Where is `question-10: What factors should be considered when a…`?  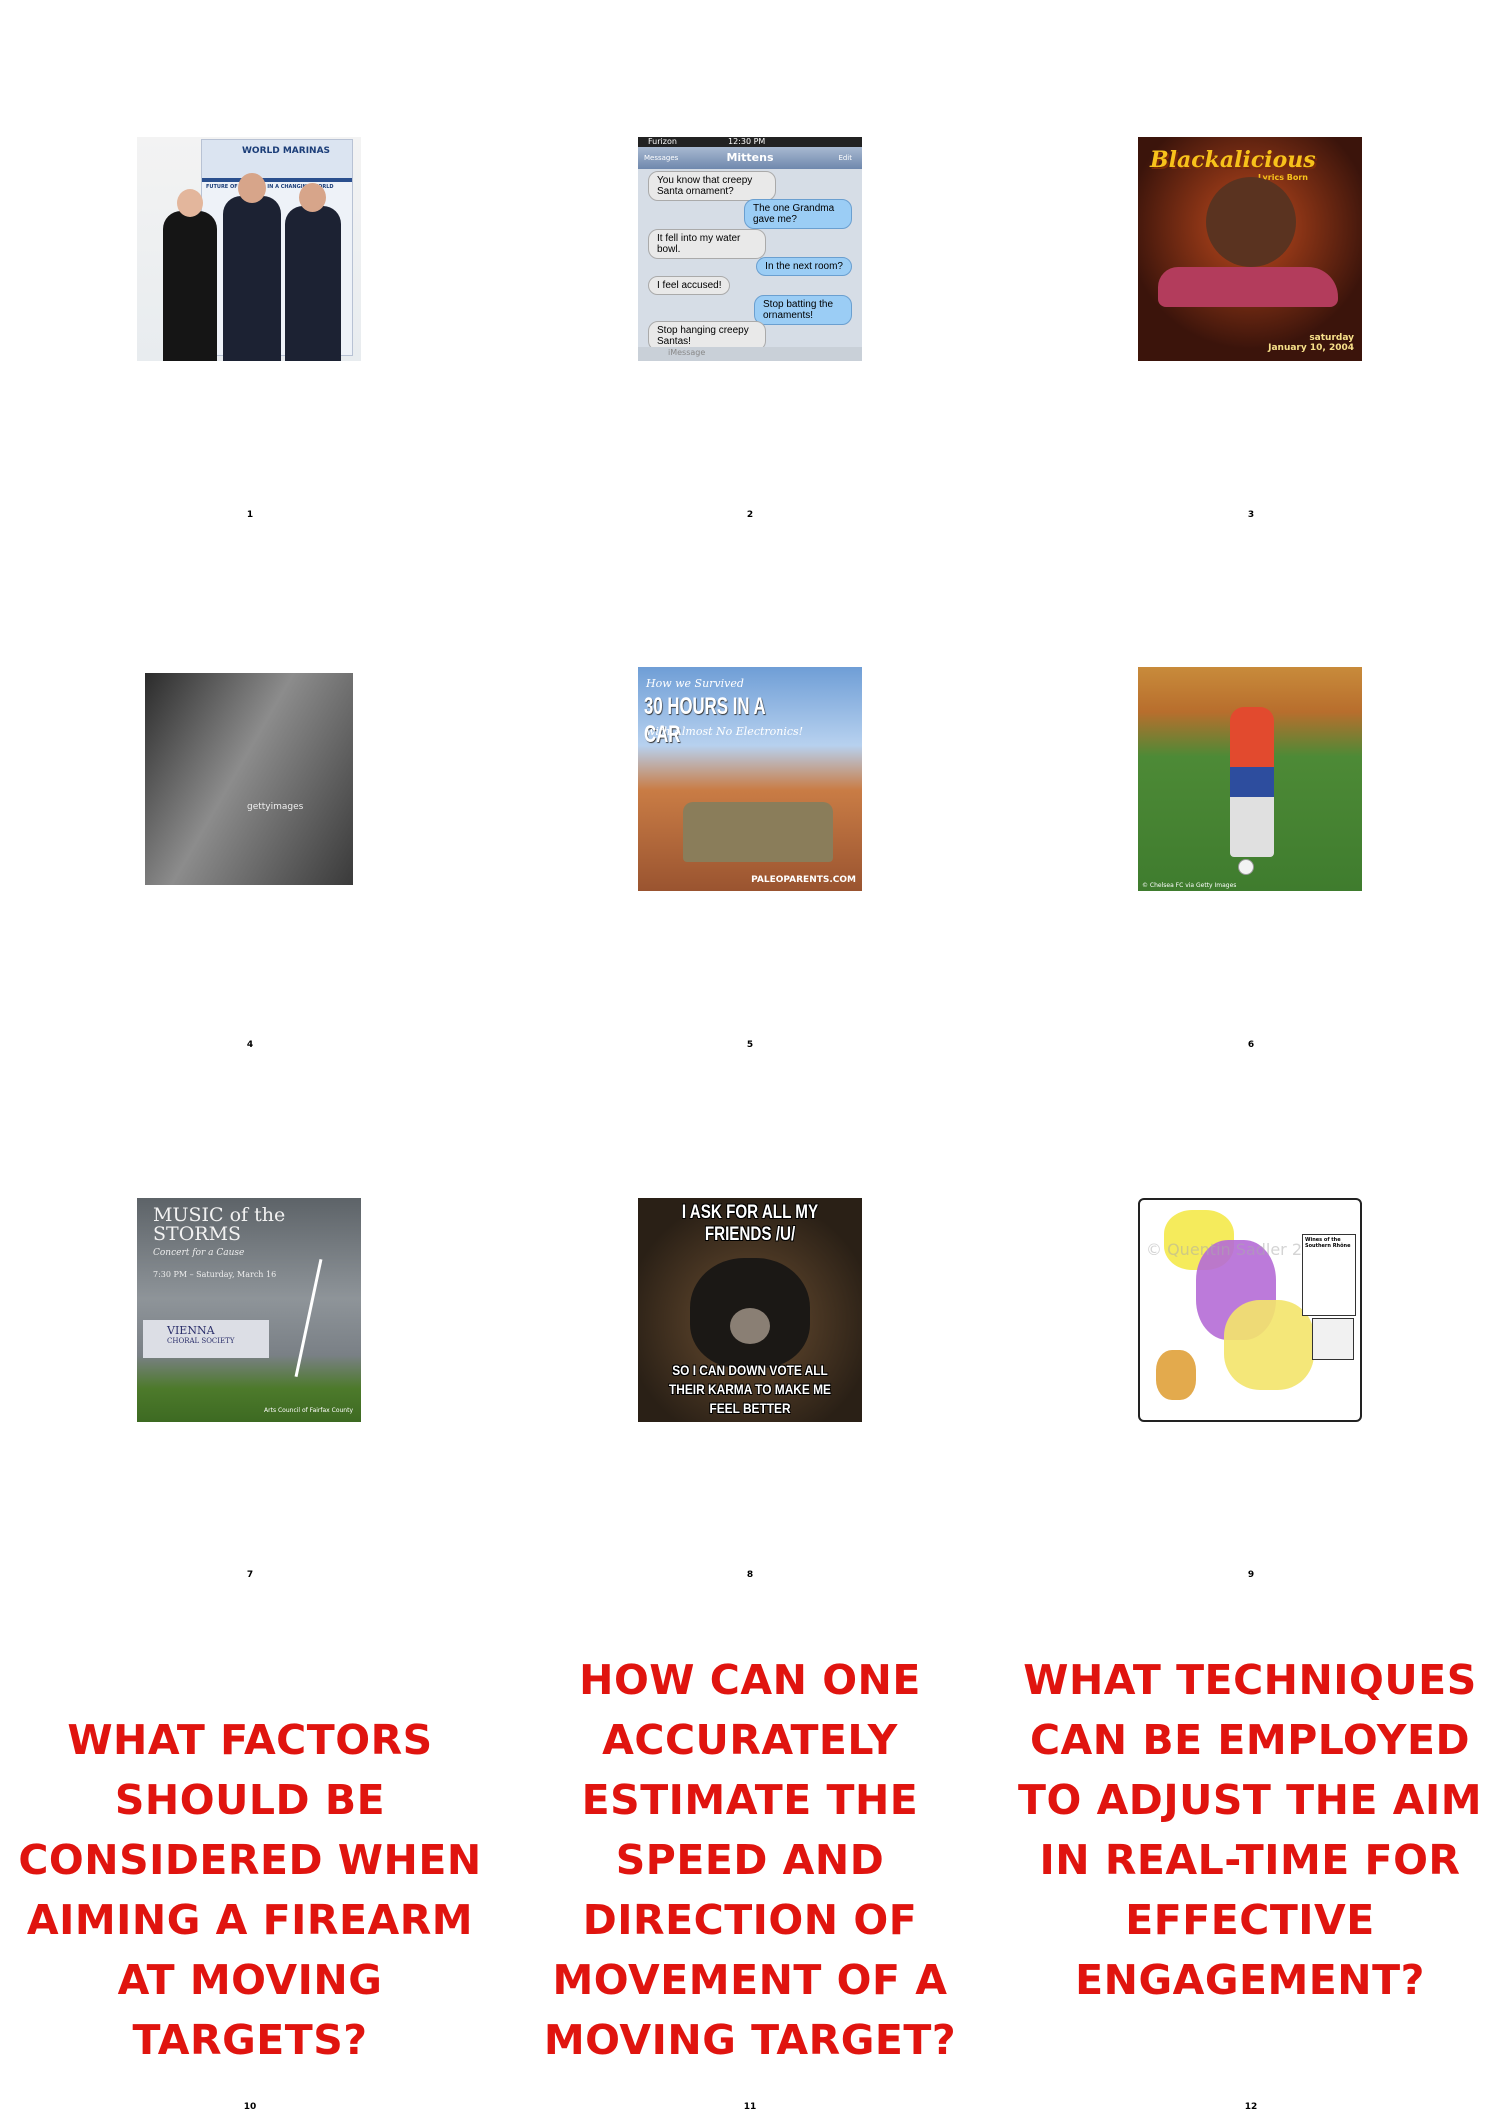 question-10: What factors should be considered when a… is located at coordinates (250, 1890).